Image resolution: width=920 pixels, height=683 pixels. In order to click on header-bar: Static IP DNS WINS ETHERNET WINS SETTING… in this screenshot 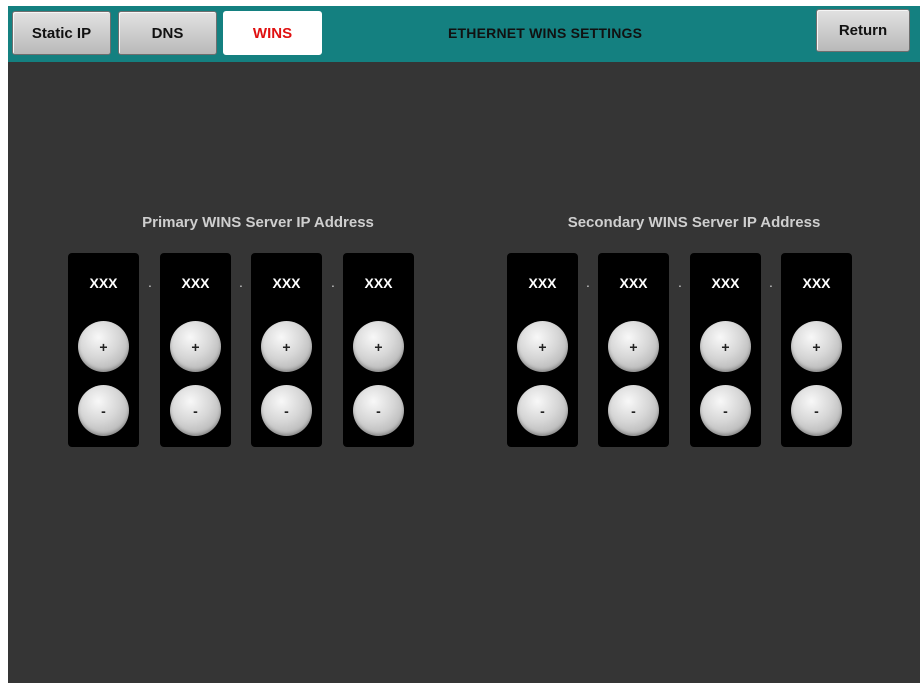, I will do `click(464, 34)`.